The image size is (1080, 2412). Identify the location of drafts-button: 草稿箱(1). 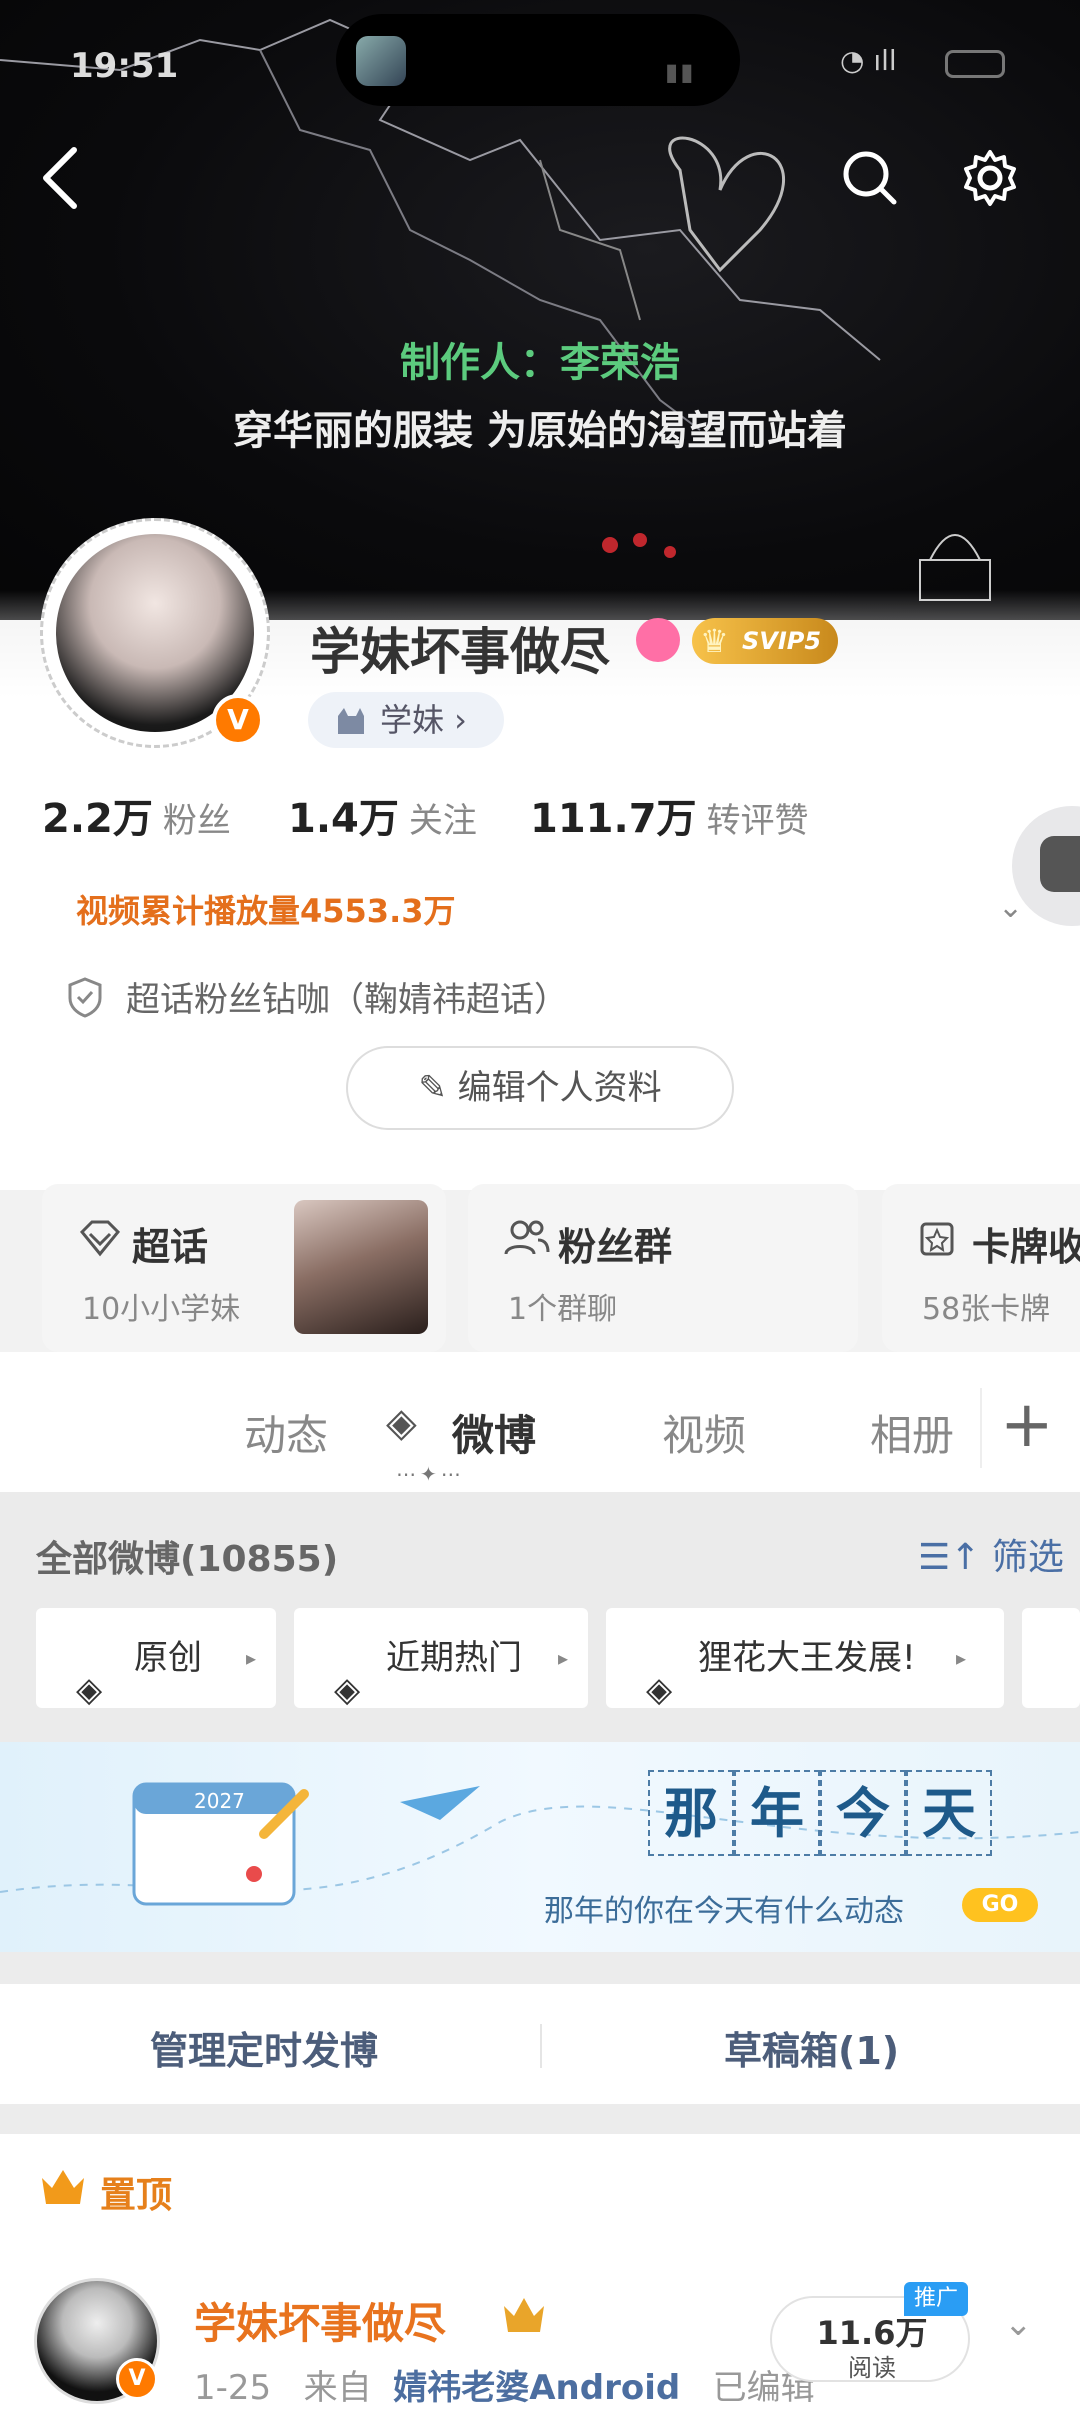
(811, 2047).